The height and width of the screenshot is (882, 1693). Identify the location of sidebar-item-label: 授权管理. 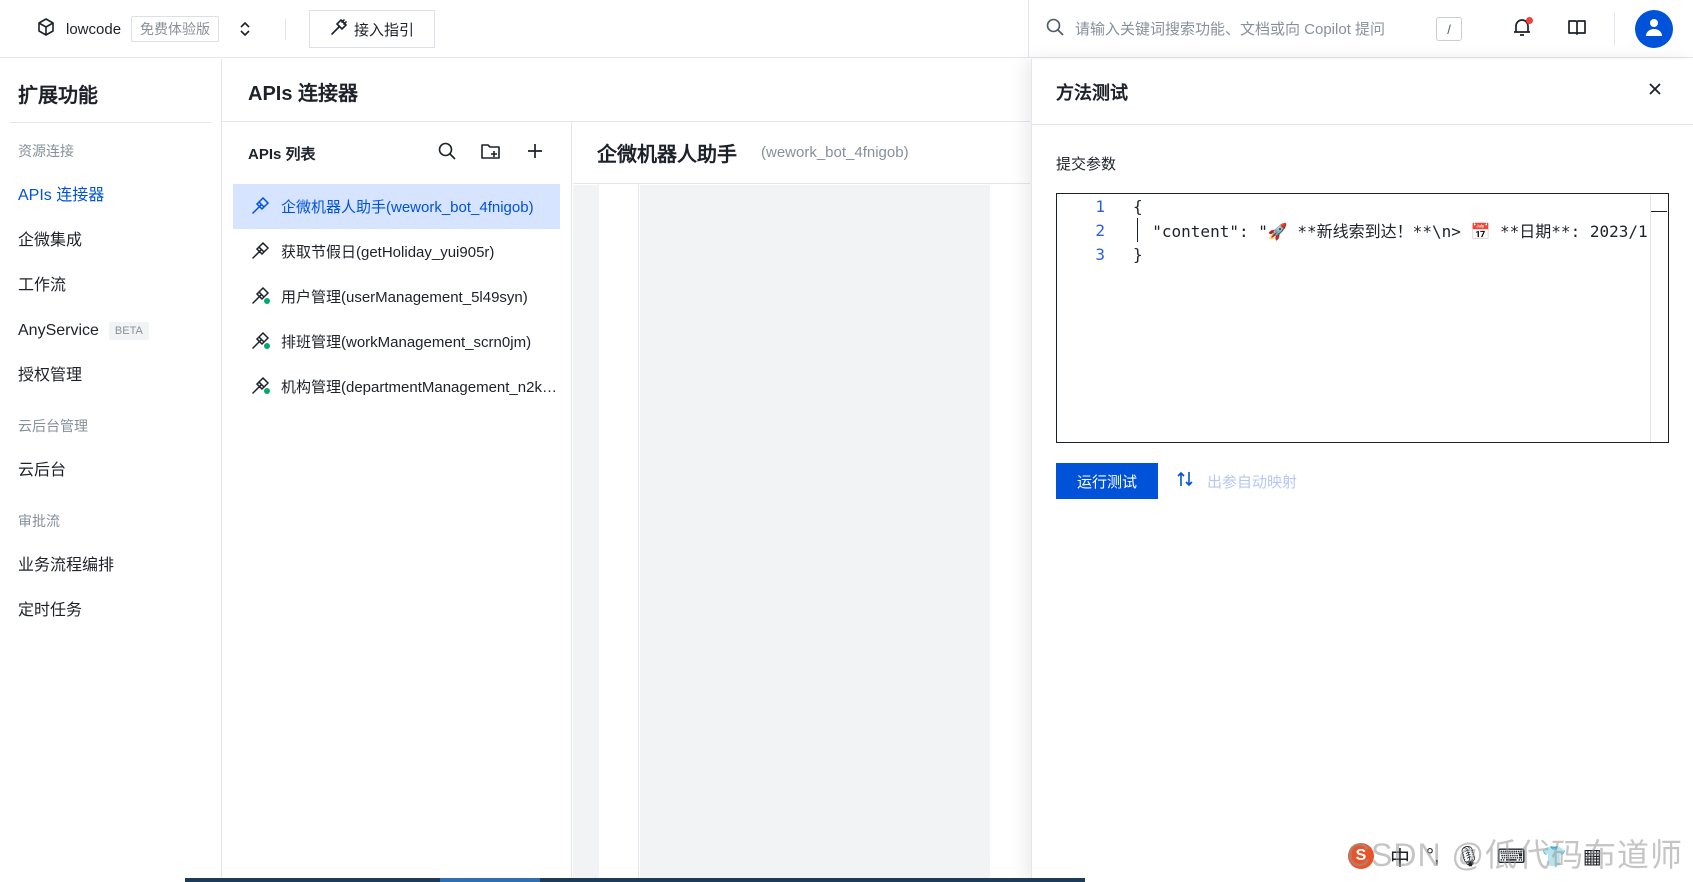
(50, 375).